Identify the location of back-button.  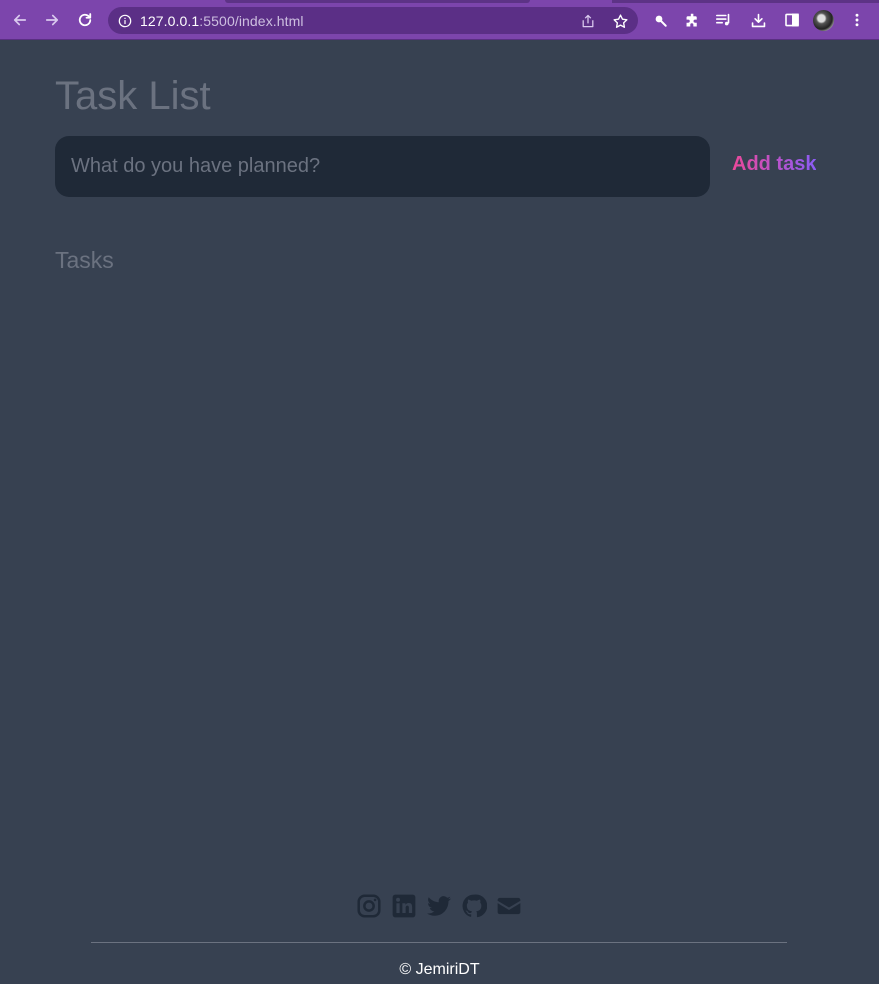
(20, 20).